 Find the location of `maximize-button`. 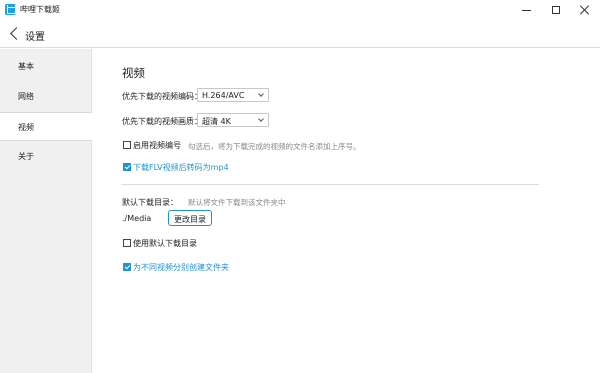

maximize-button is located at coordinates (556, 10).